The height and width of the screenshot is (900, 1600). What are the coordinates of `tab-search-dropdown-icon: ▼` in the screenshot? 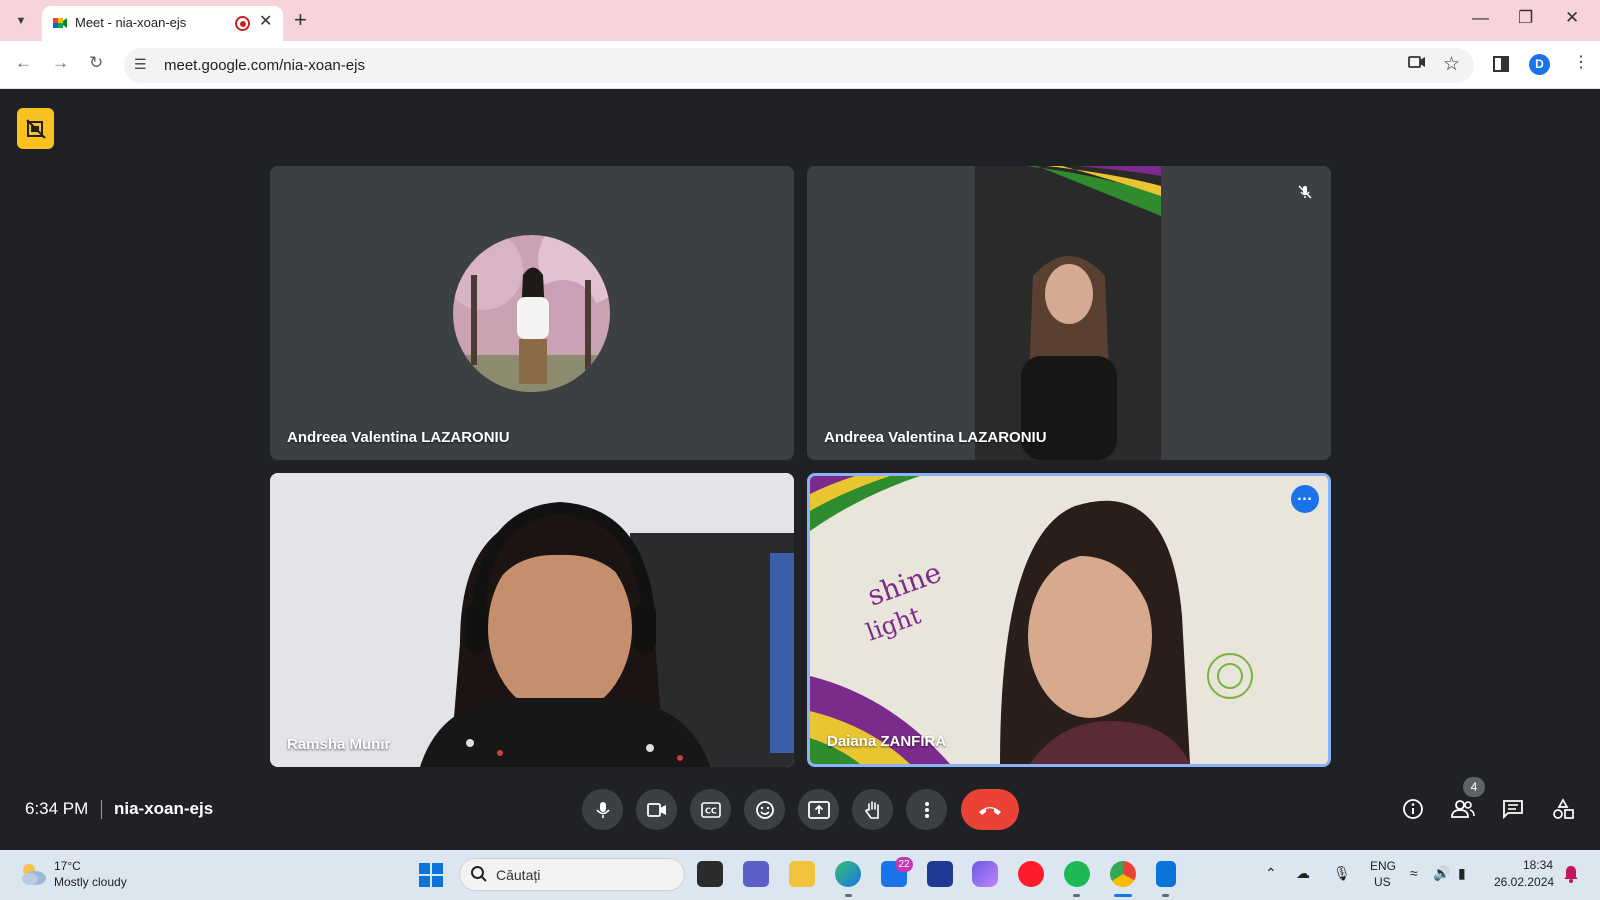 It's located at (21, 21).